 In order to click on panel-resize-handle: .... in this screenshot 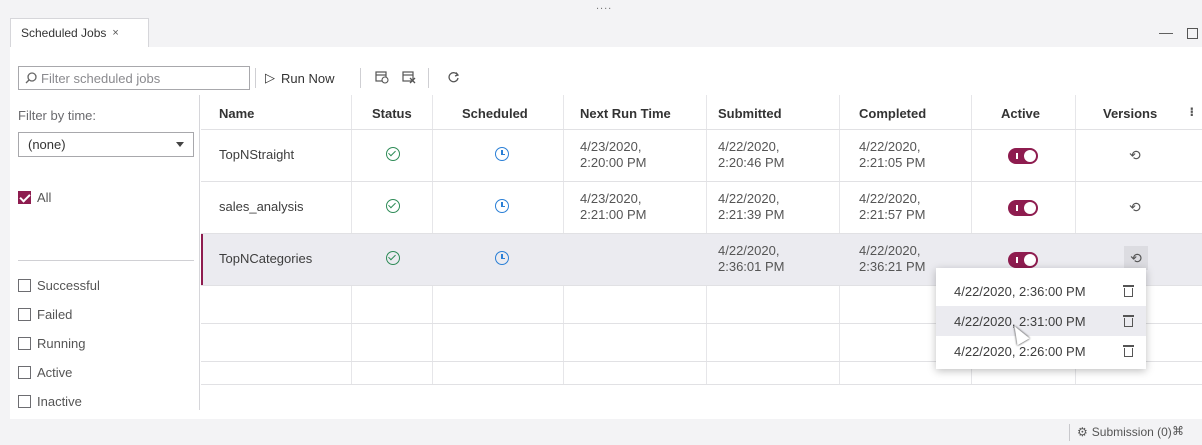, I will do `click(604, 6)`.